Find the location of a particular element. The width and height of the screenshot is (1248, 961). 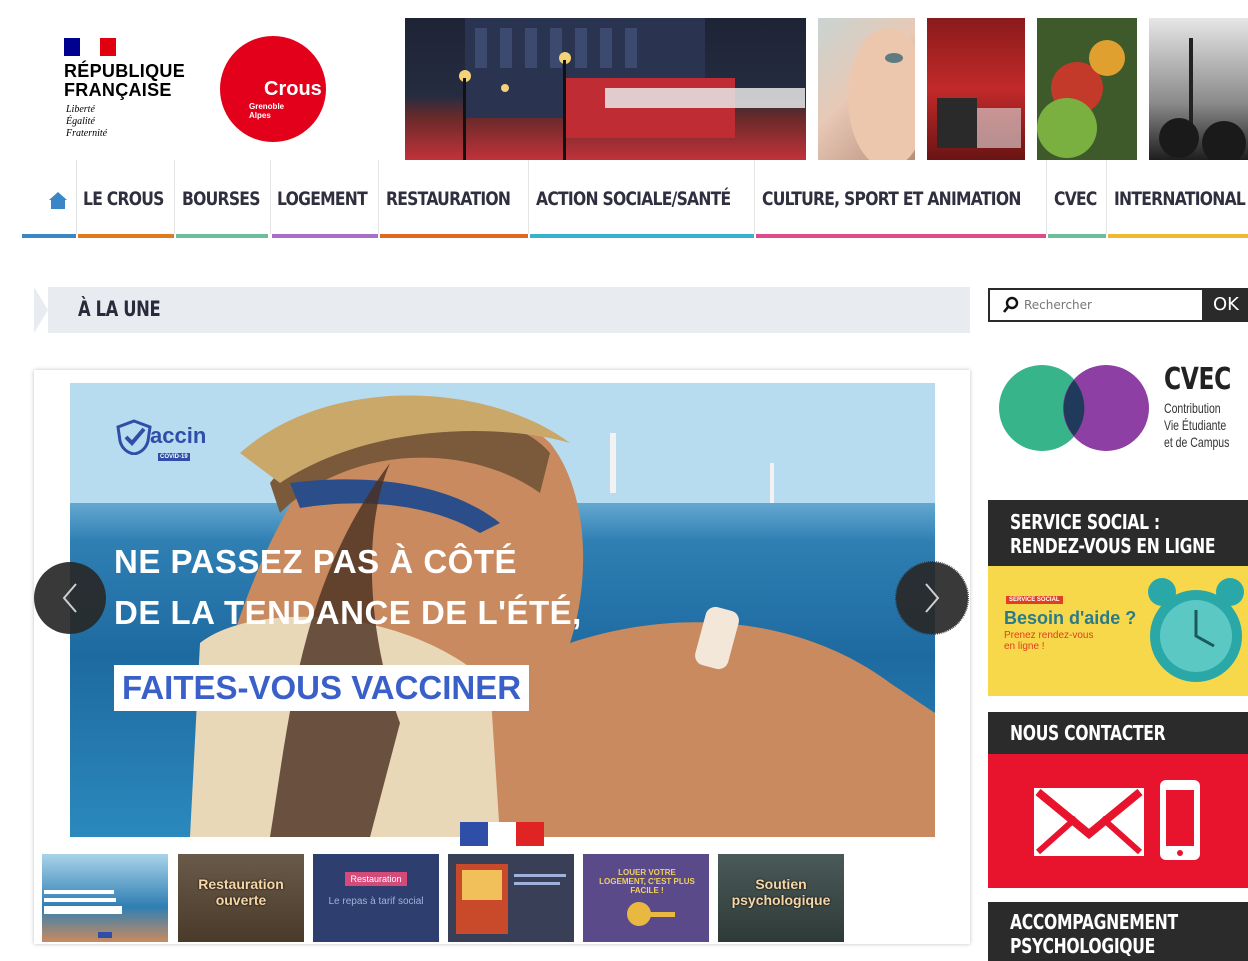

cvec-subtitle-line: et de Campus is located at coordinates (1197, 442).